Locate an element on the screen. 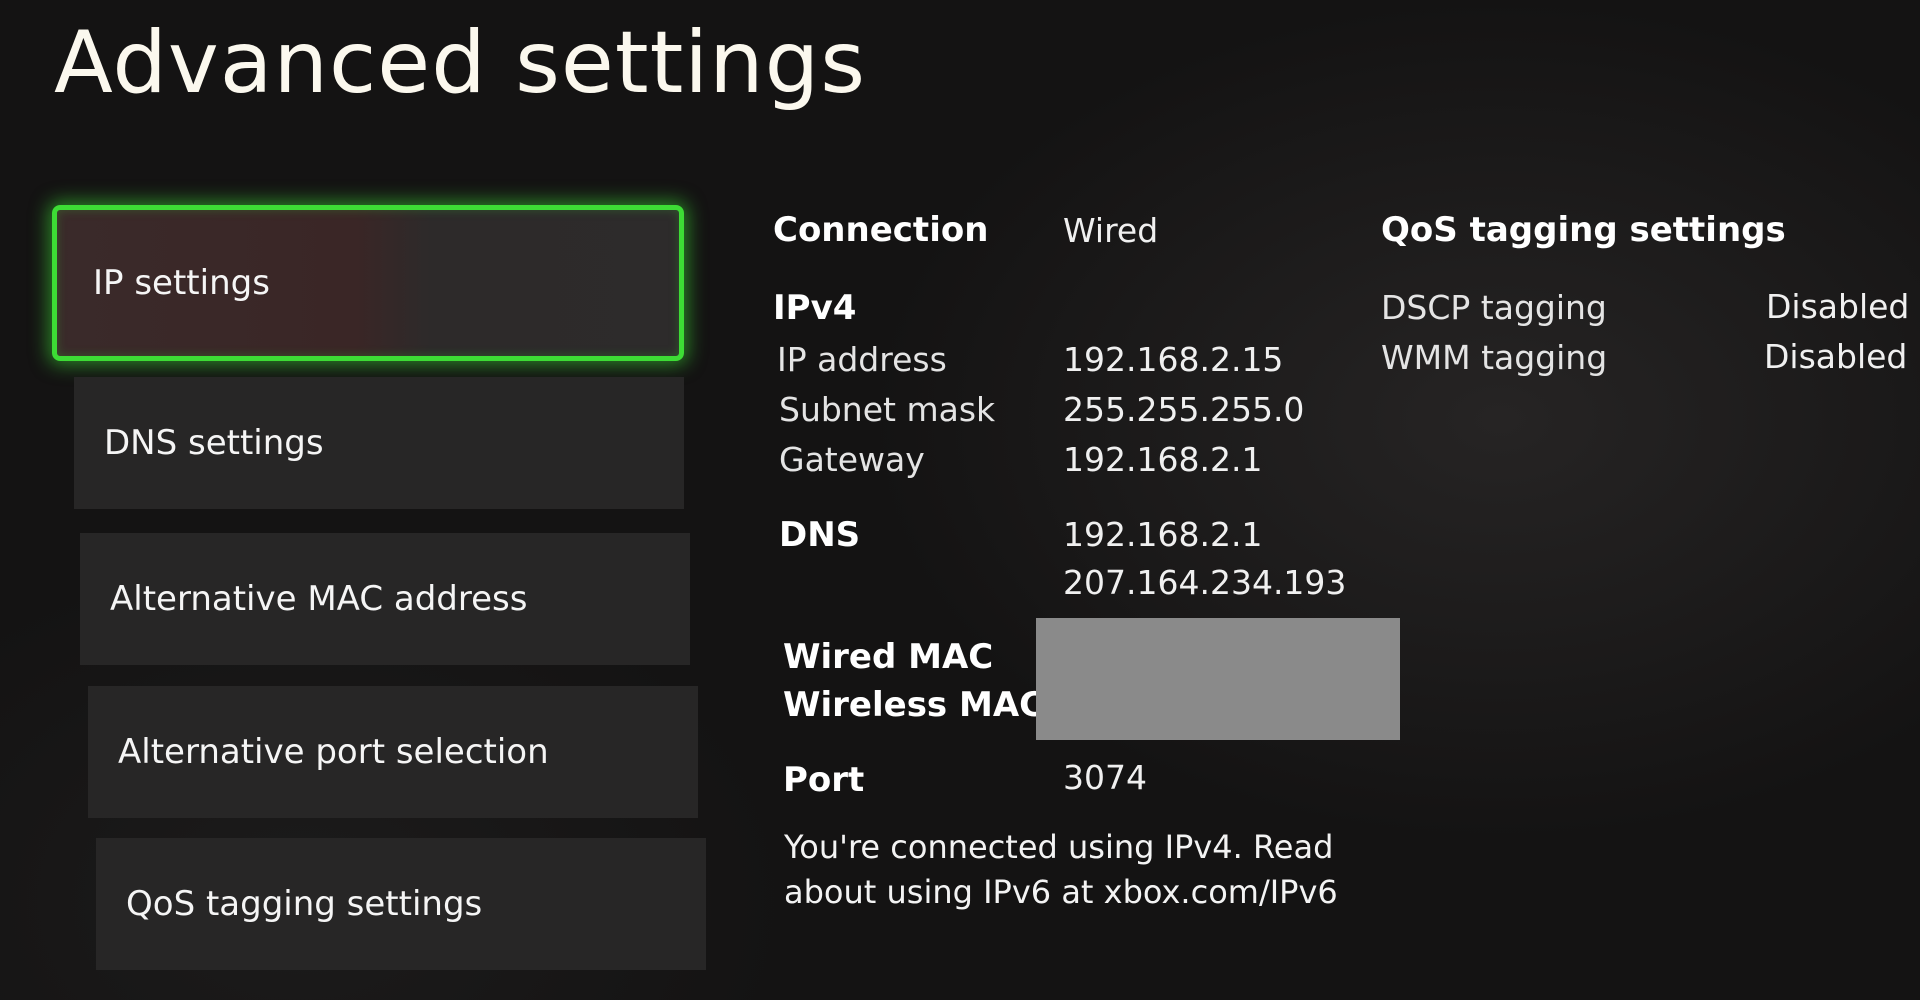  gateway-label: Gateway is located at coordinates (852, 459).